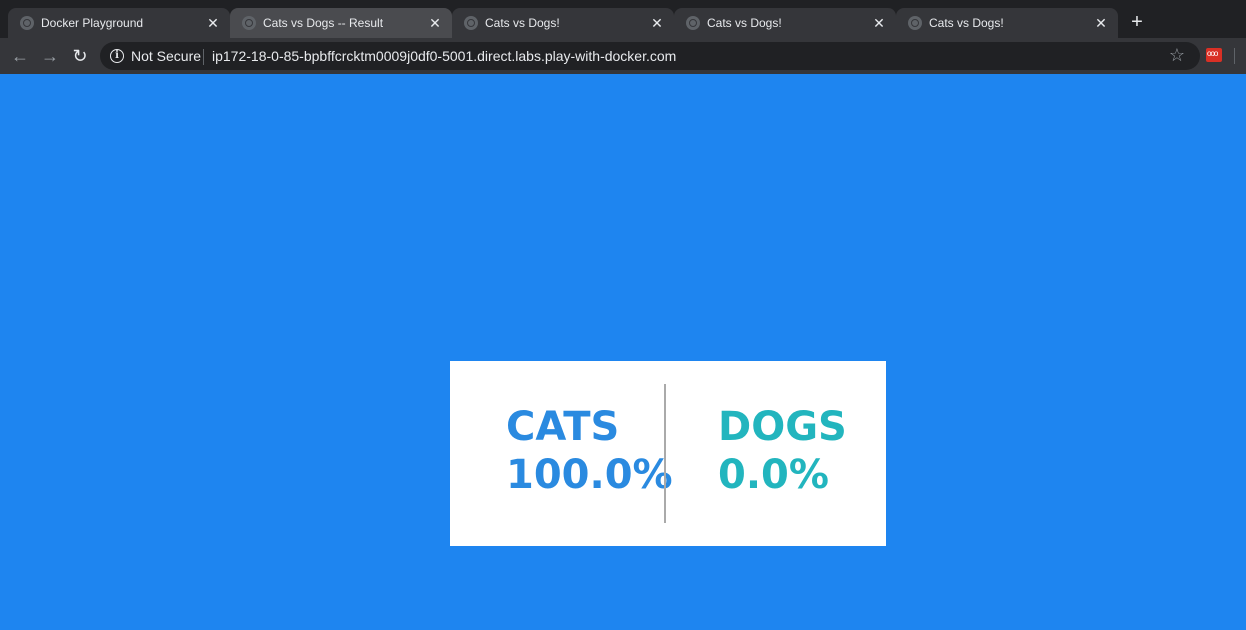 The image size is (1246, 630). What do you see at coordinates (782, 451) in the screenshot?
I see `dogs-result: DOGS 0.0%` at bounding box center [782, 451].